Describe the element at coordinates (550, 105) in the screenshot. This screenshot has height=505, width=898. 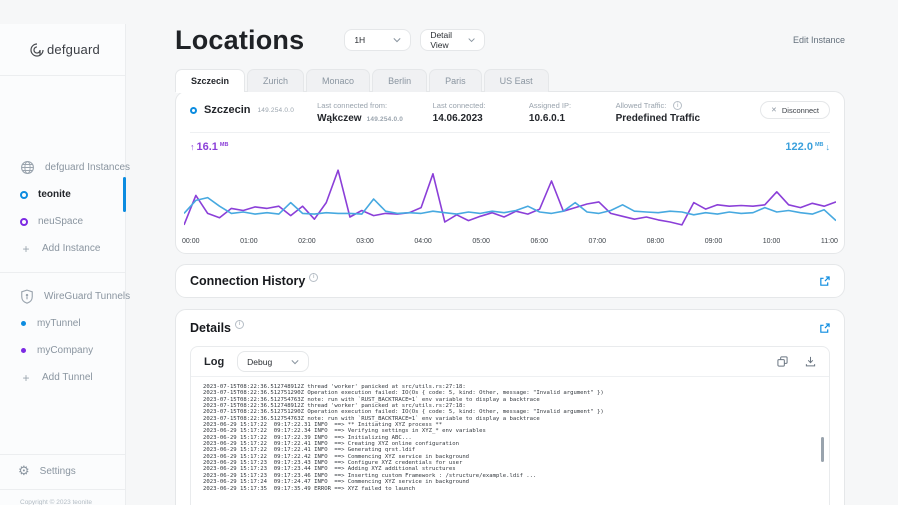
I see `field-label: Assigned IP:` at that location.